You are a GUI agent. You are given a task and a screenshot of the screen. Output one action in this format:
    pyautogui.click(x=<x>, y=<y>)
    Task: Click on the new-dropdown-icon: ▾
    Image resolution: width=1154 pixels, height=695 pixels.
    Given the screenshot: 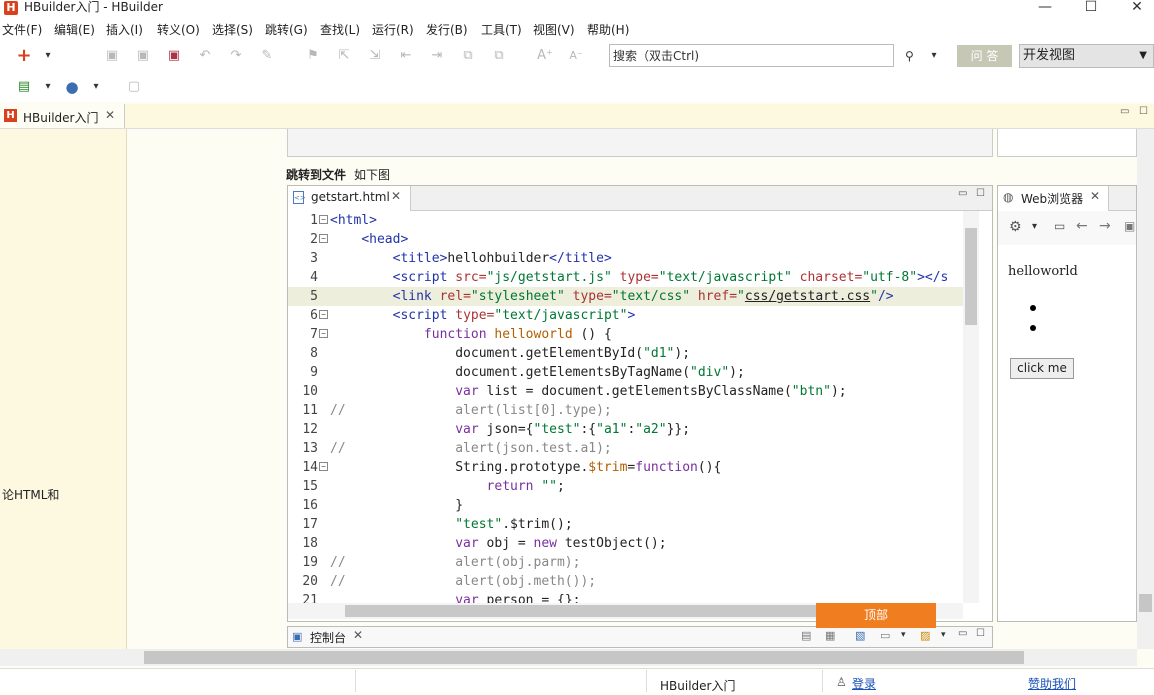 What is the action you would take?
    pyautogui.click(x=48, y=56)
    